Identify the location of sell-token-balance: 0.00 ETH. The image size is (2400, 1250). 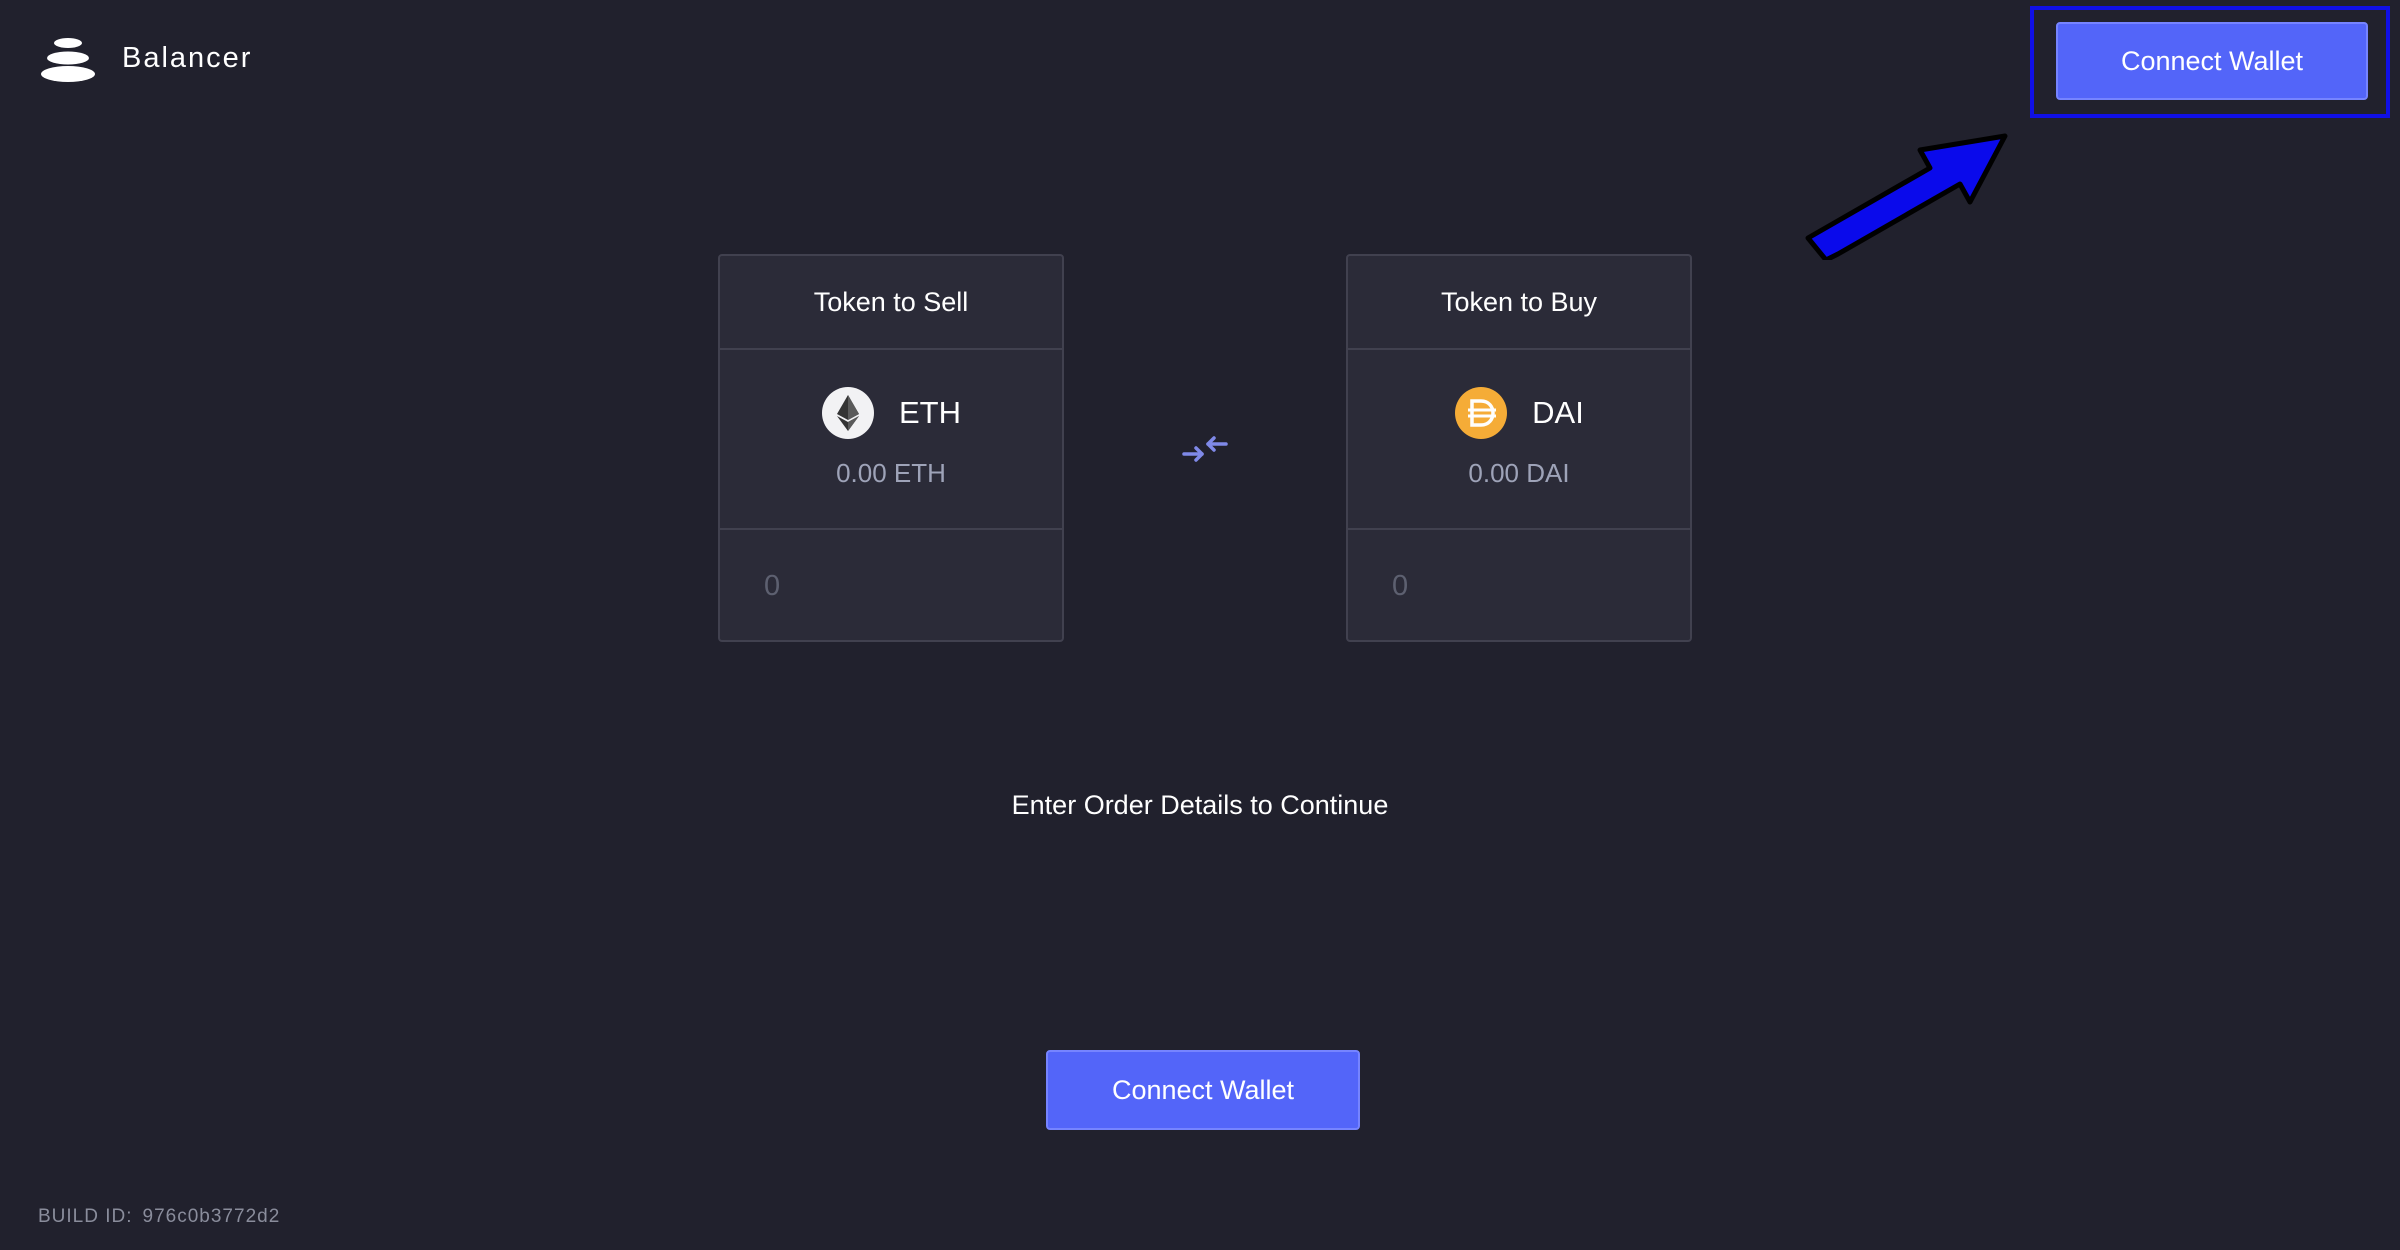
(891, 473).